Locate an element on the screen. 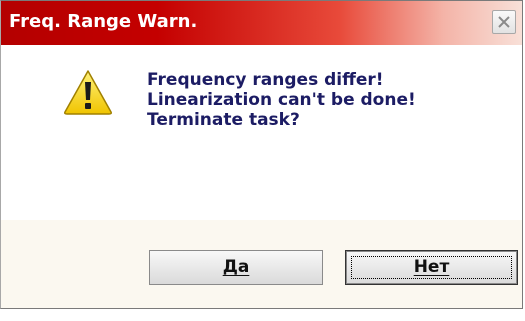 The height and width of the screenshot is (321, 525). message-line: Terminate task? is located at coordinates (223, 120).